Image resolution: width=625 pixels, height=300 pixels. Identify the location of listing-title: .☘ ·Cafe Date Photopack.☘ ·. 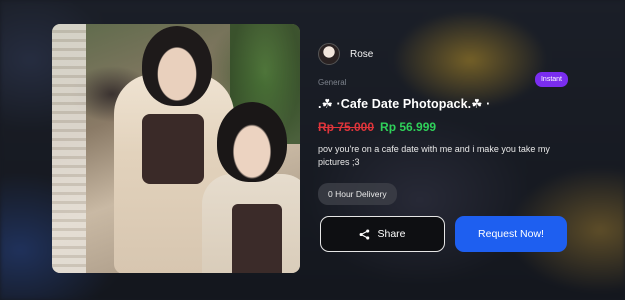
(404, 104).